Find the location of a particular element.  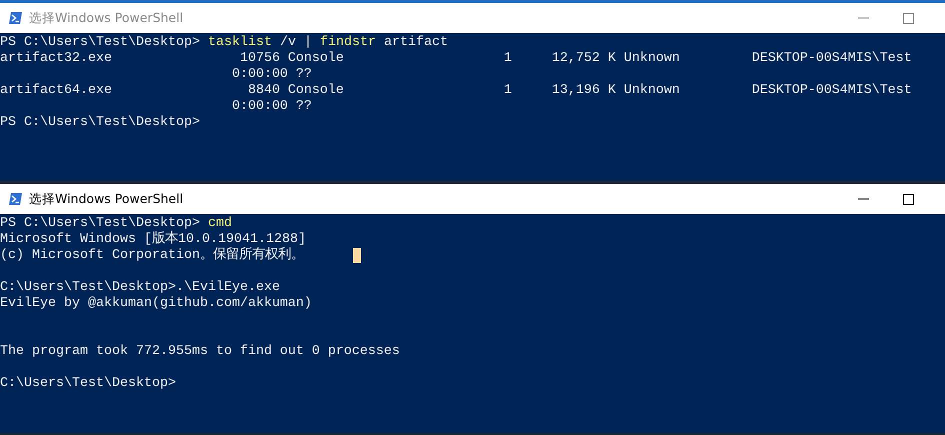

console-text: /v | is located at coordinates (295, 43).